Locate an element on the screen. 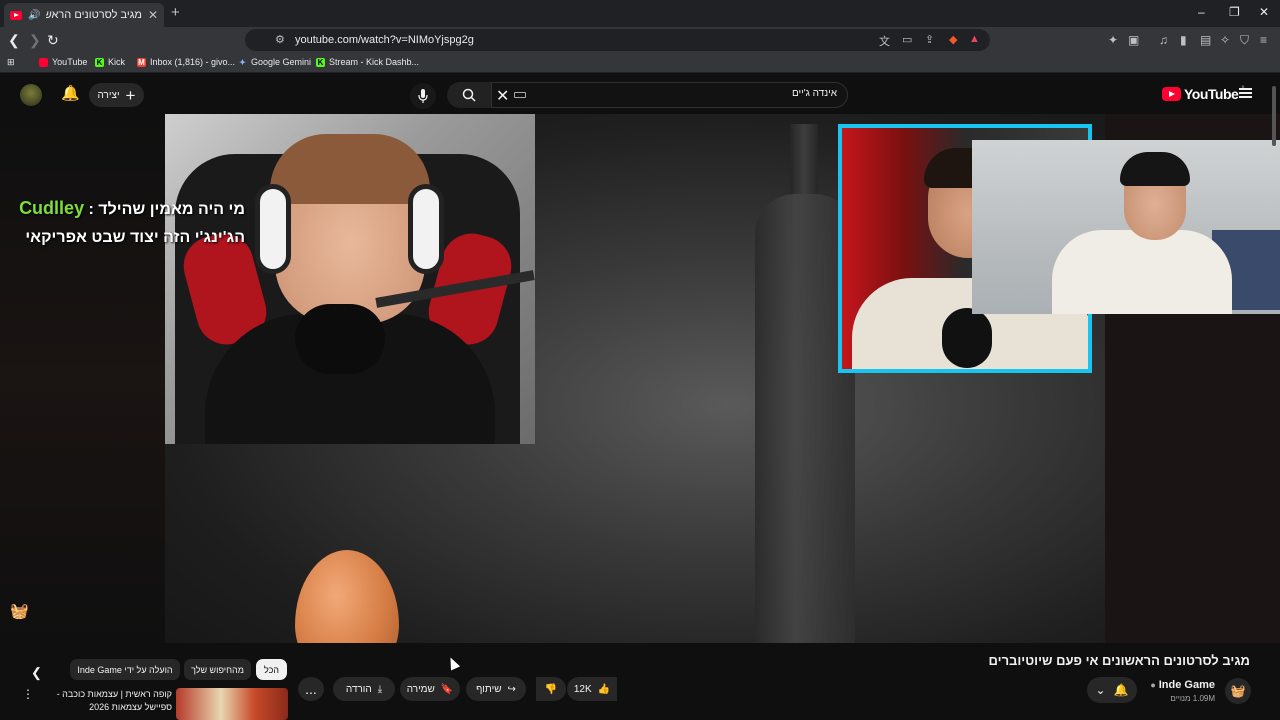 This screenshot has width=1280, height=720. recommendation-menu-icon: ⋮ is located at coordinates (28, 694).